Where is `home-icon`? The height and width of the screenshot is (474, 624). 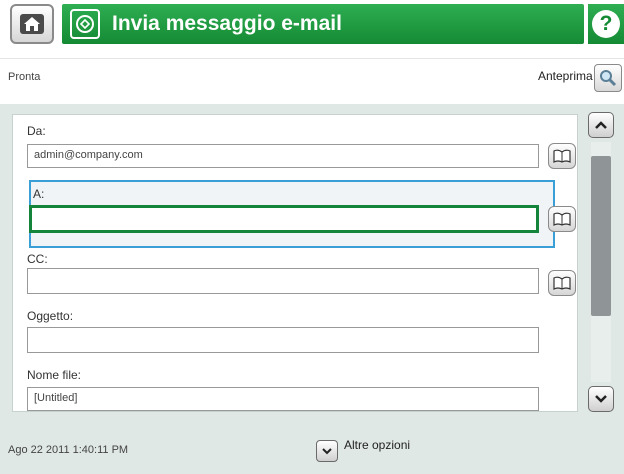
home-icon is located at coordinates (32, 24).